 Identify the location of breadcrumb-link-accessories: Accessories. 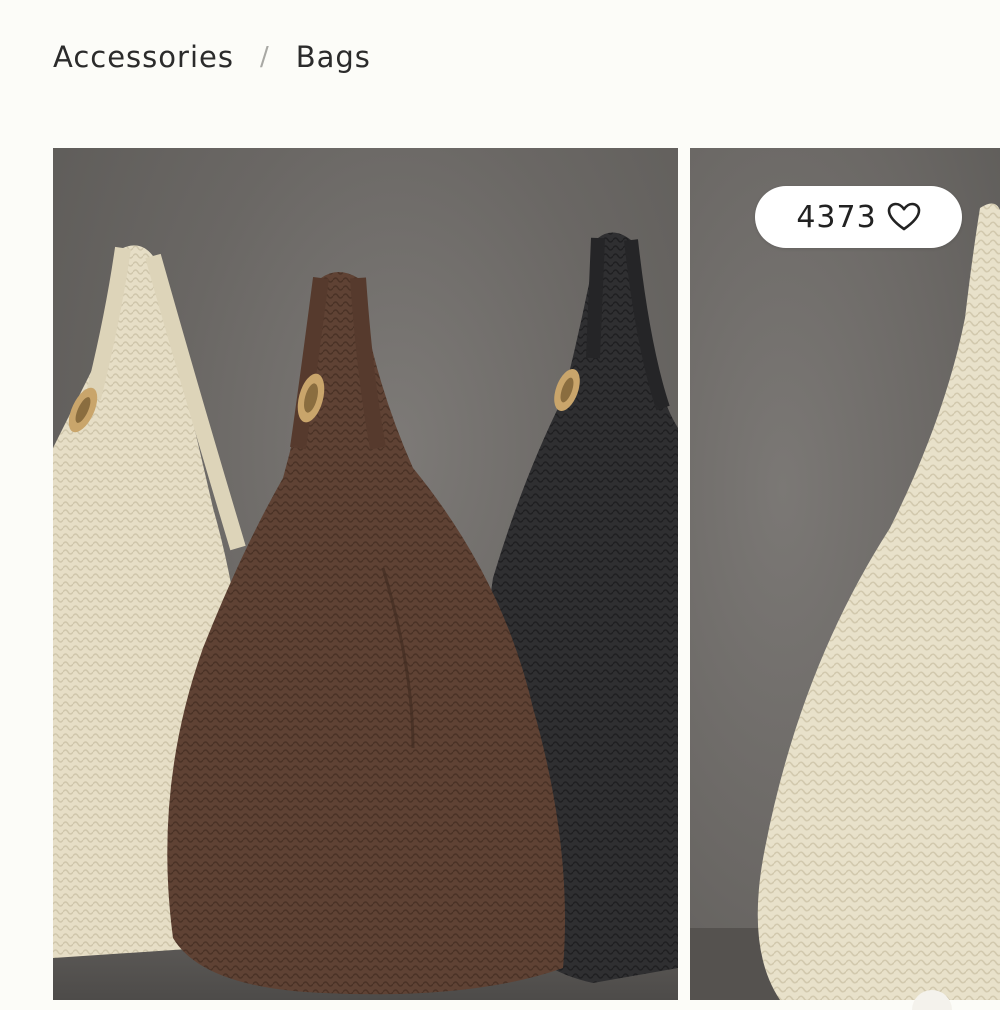
(143, 57).